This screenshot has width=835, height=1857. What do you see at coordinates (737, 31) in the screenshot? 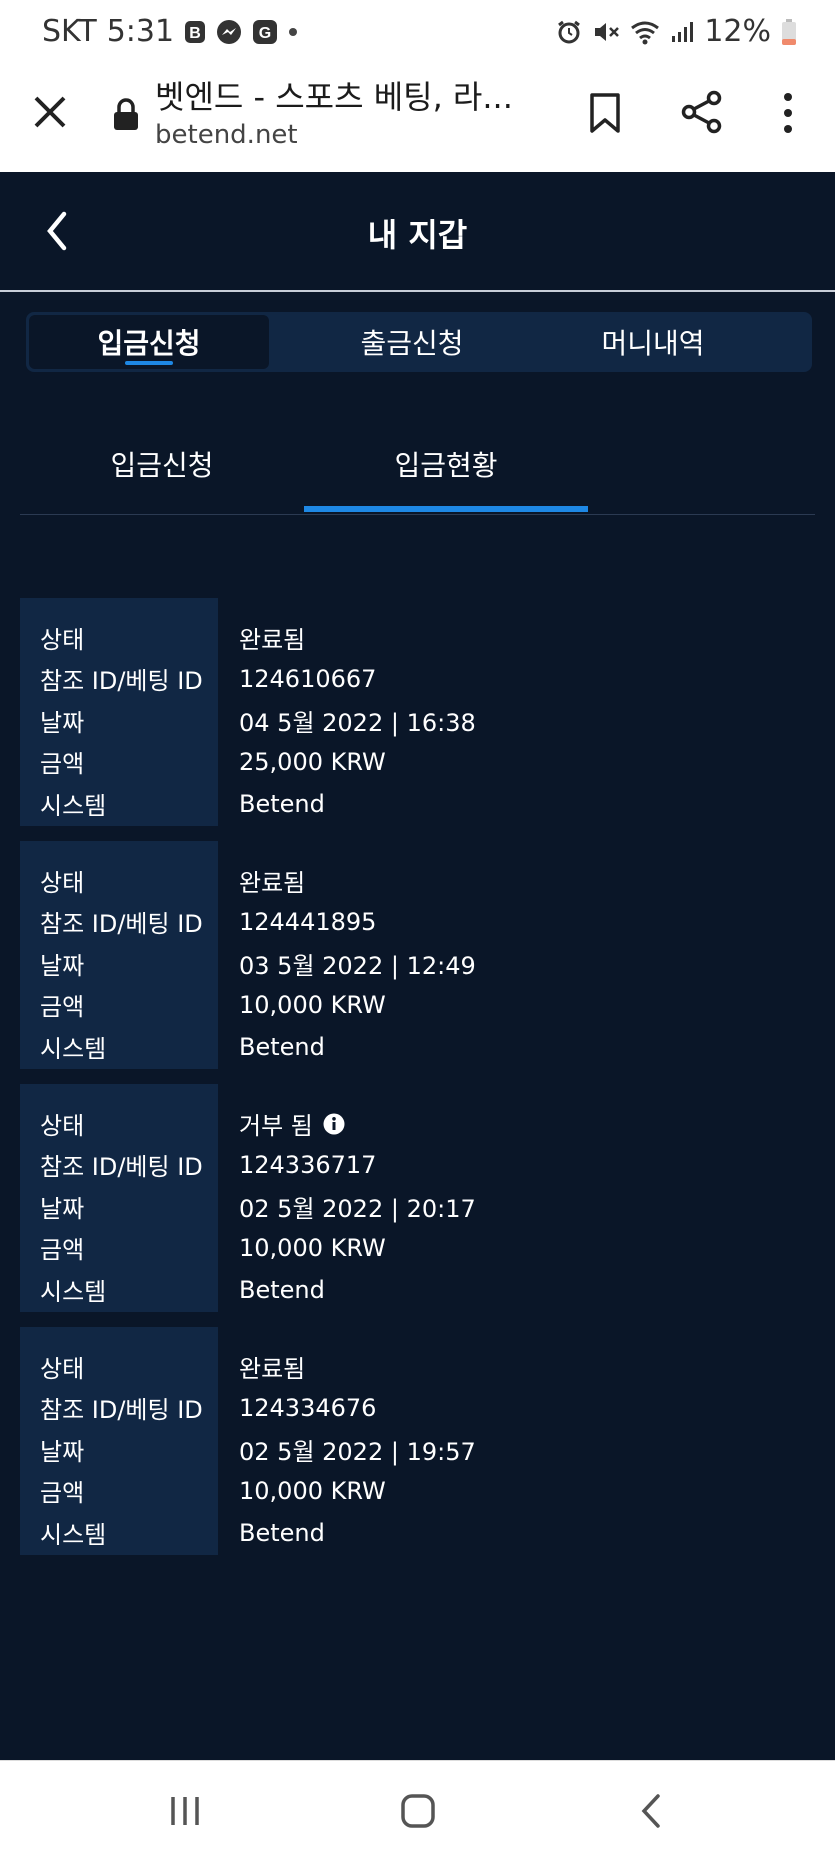
I see `battery-percent: 12%` at bounding box center [737, 31].